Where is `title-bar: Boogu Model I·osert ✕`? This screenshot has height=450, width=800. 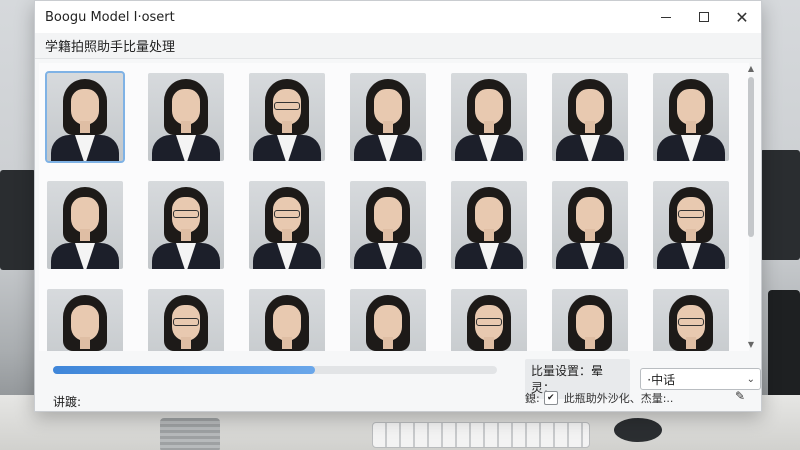 title-bar: Boogu Model I·osert ✕ is located at coordinates (398, 17).